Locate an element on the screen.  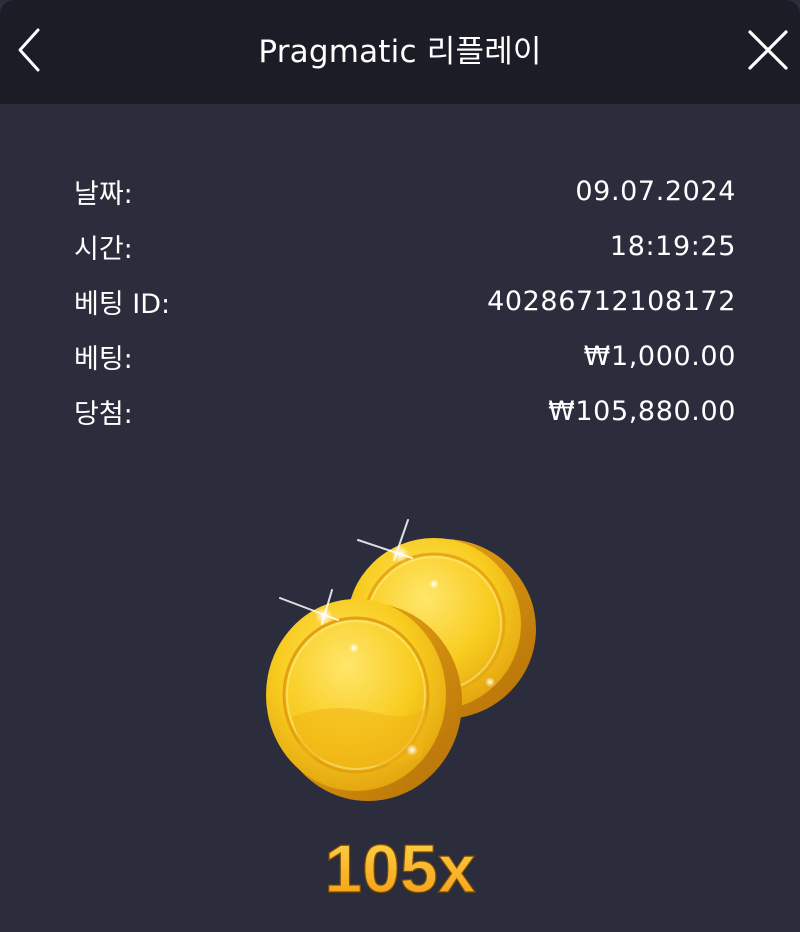
close-icon is located at coordinates (768, 50).